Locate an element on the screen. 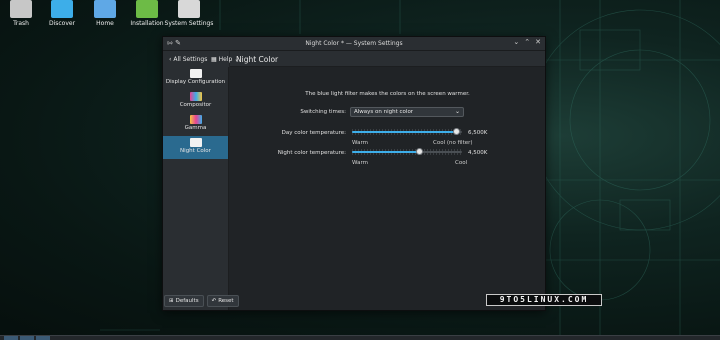 The height and width of the screenshot is (340, 720). close-icon: ✕ is located at coordinates (538, 42).